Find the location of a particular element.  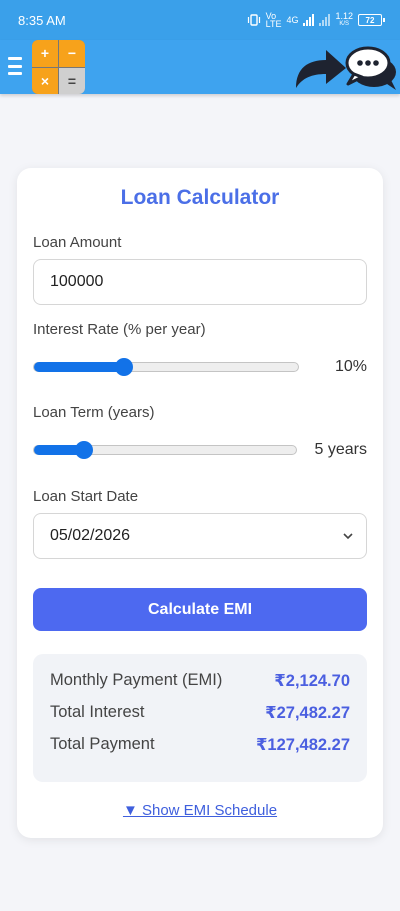

status-bar: 8:35 AM Vo LTE 4G 1.12 K/S 72 is located at coordinates (200, 20).